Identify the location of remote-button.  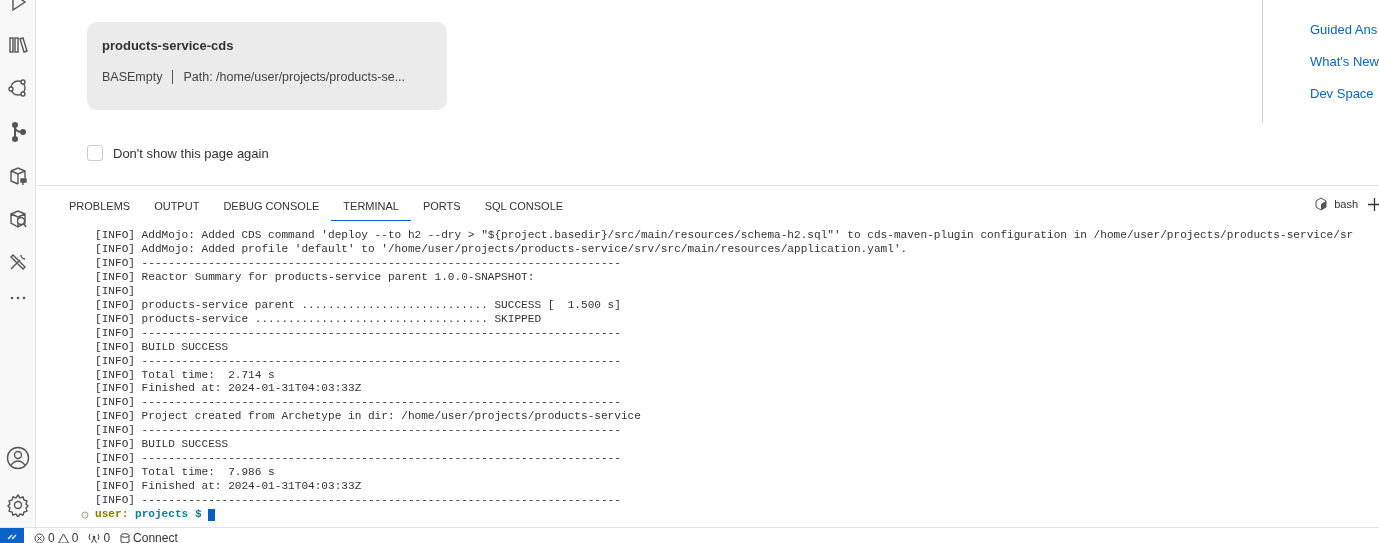
(12, 535).